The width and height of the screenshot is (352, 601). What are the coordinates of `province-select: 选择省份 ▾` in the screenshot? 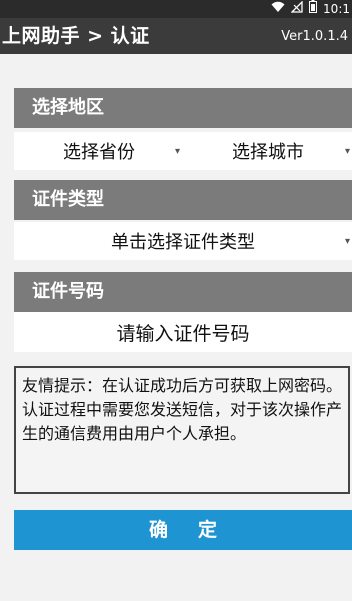 It's located at (99, 151).